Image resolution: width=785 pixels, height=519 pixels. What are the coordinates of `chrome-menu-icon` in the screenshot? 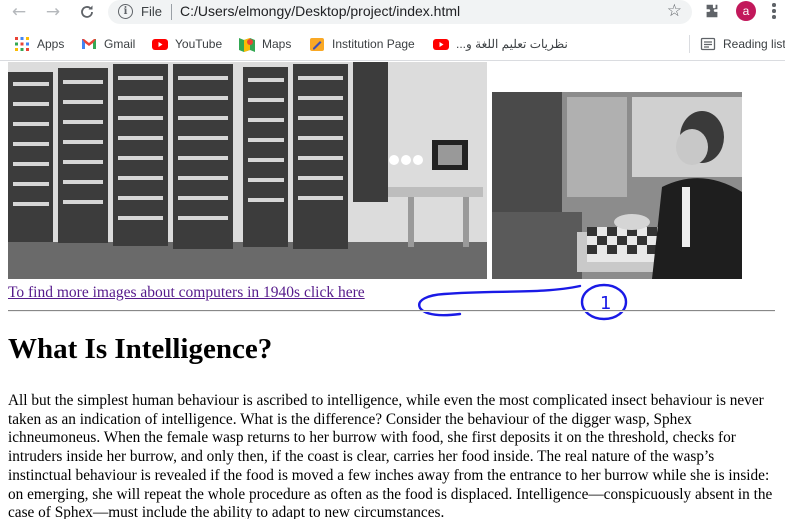 It's located at (774, 11).